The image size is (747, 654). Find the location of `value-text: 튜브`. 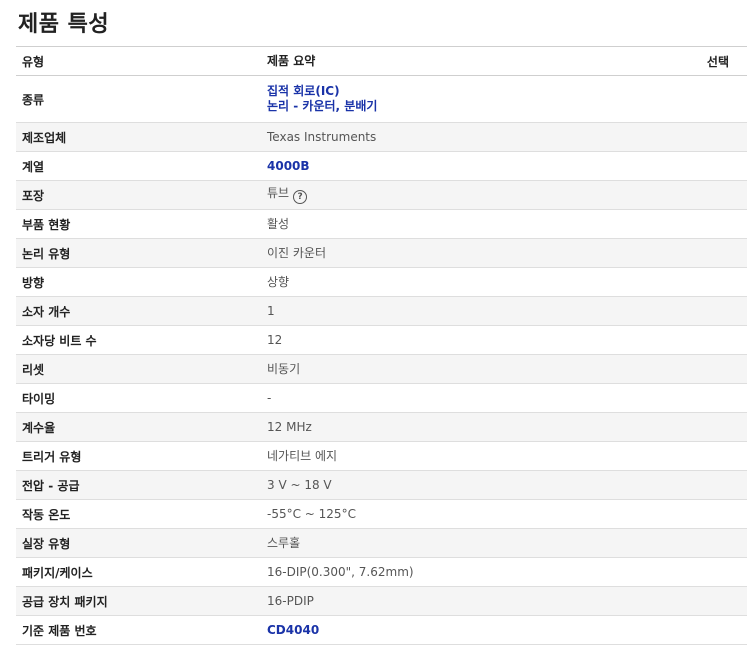

value-text: 튜브 is located at coordinates (278, 193).